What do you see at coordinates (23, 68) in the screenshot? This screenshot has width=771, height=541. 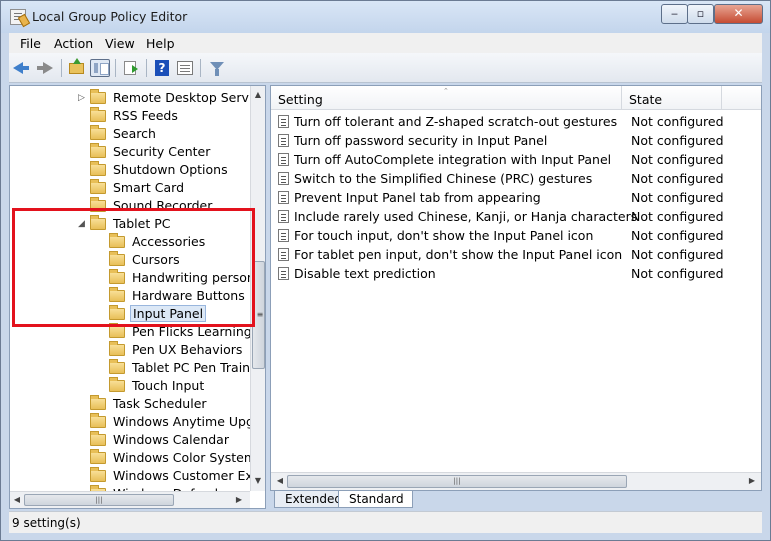 I see `back-button` at bounding box center [23, 68].